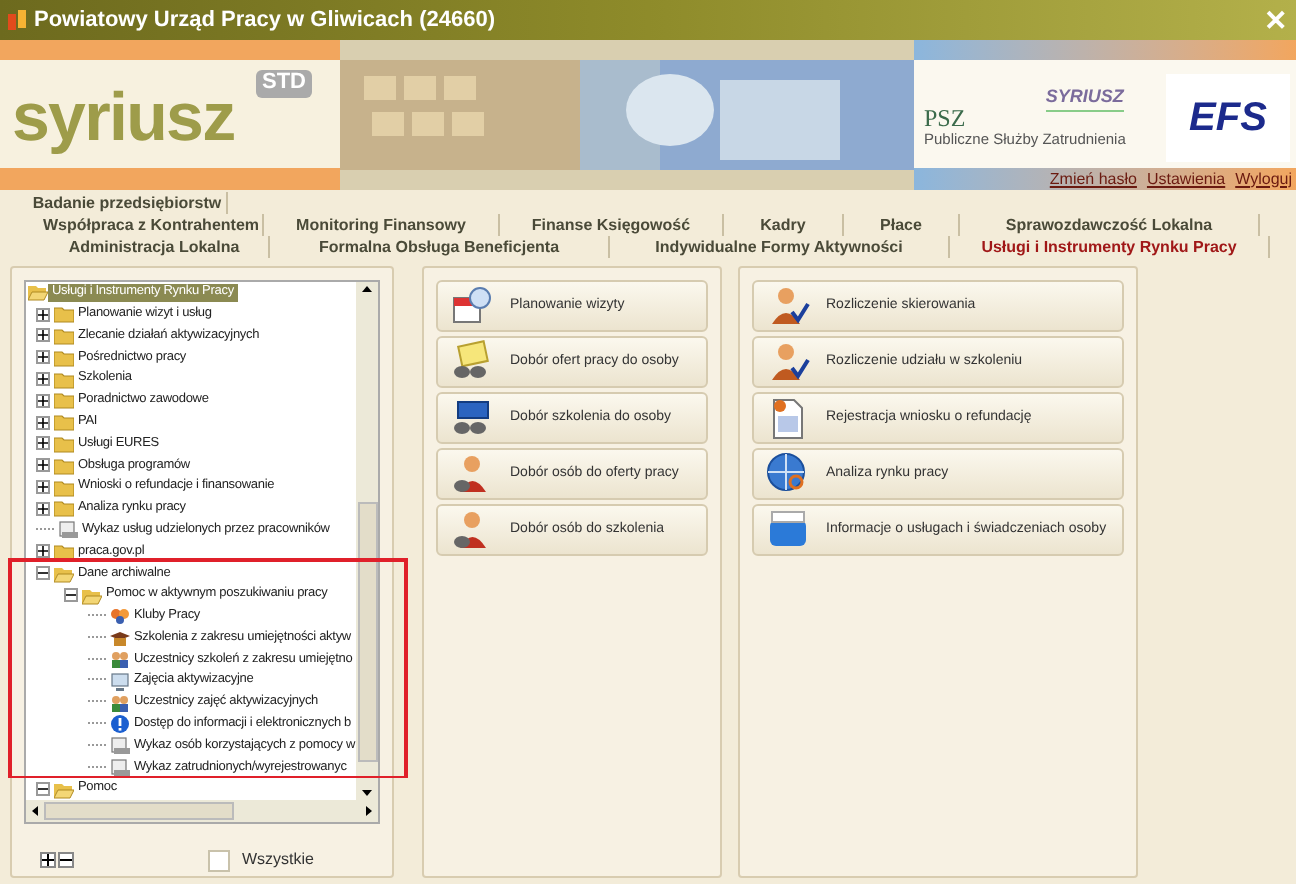  Describe the element at coordinates (1228, 118) in the screenshot. I see `efs-logo: EFS` at that location.